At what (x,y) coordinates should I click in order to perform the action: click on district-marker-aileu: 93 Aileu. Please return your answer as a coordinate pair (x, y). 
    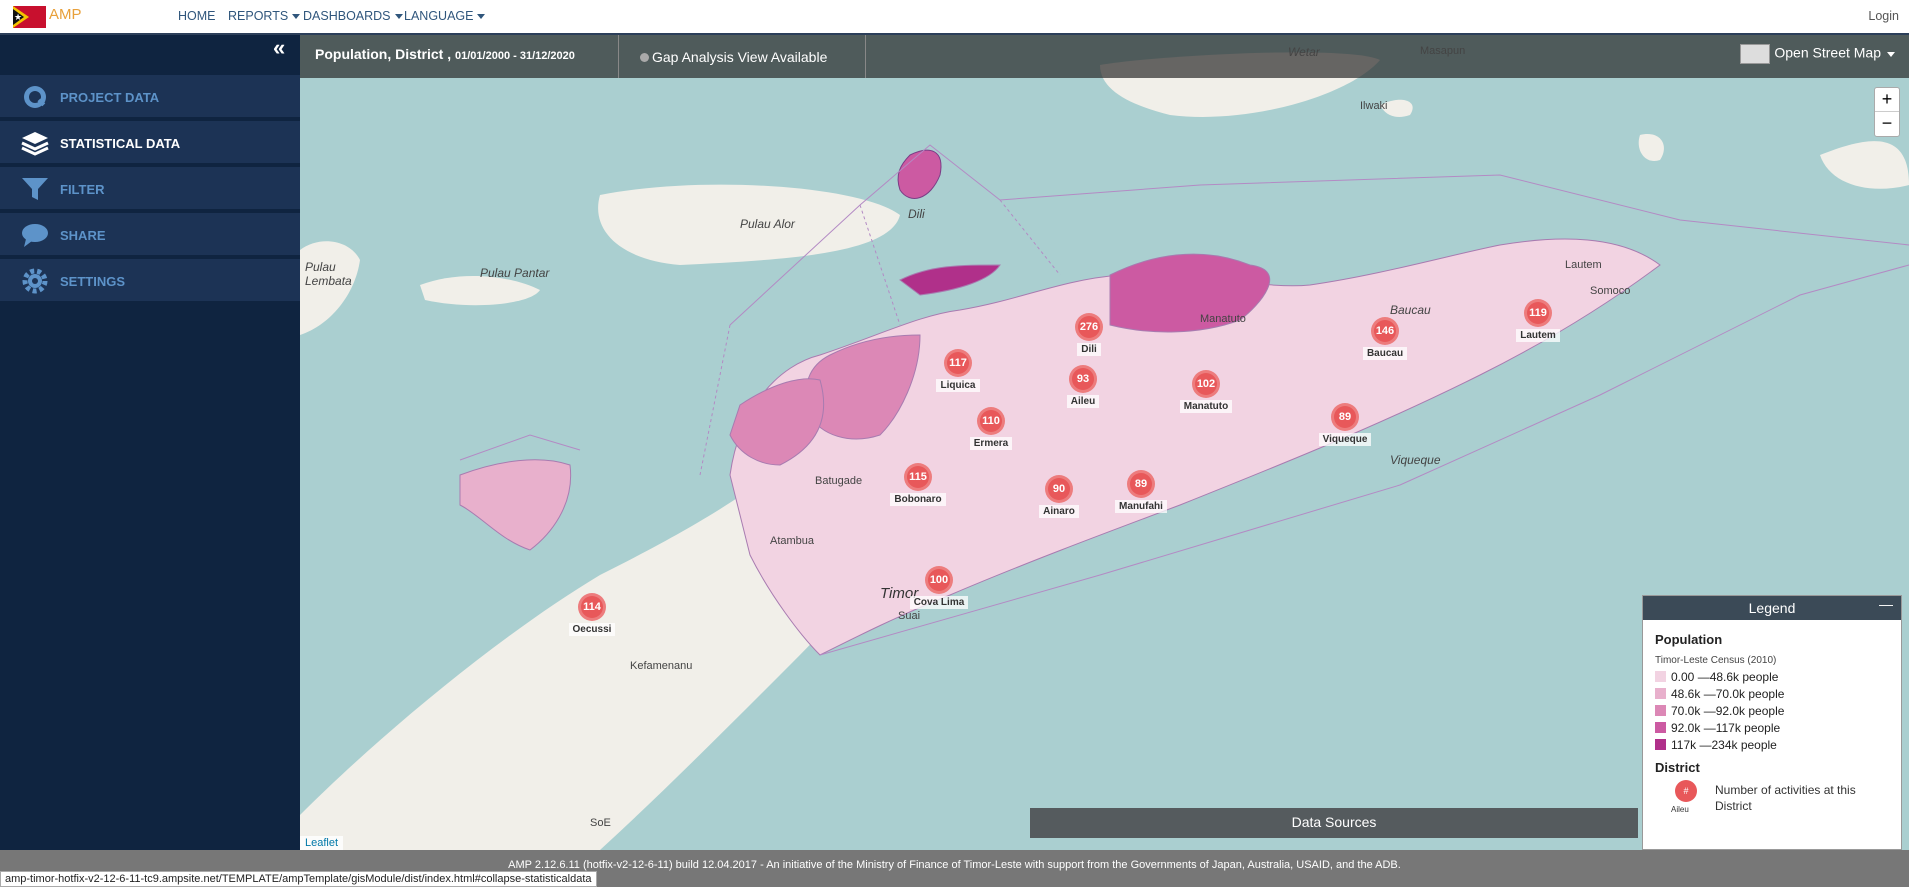
    Looking at the image, I should click on (1083, 386).